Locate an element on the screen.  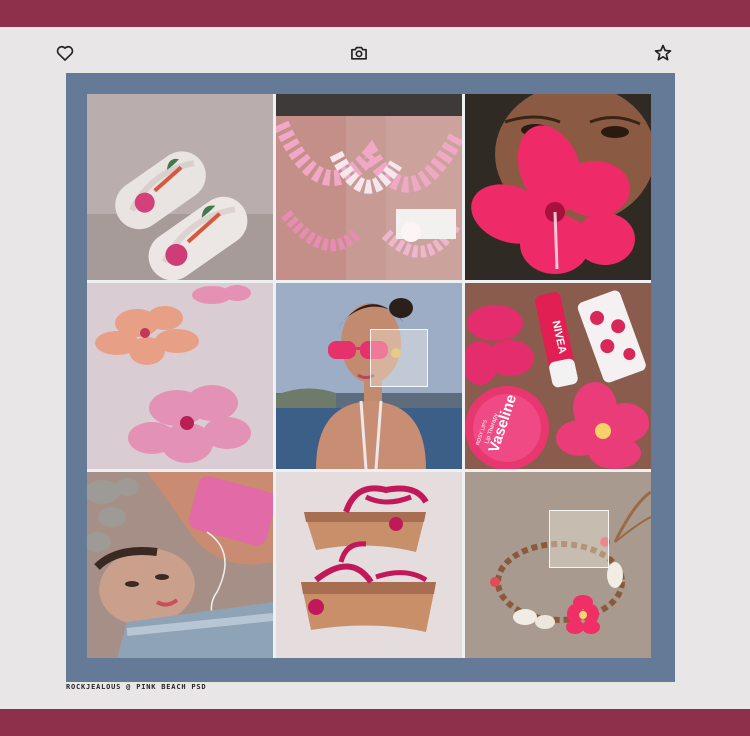
camera-icon is located at coordinates (359, 53).